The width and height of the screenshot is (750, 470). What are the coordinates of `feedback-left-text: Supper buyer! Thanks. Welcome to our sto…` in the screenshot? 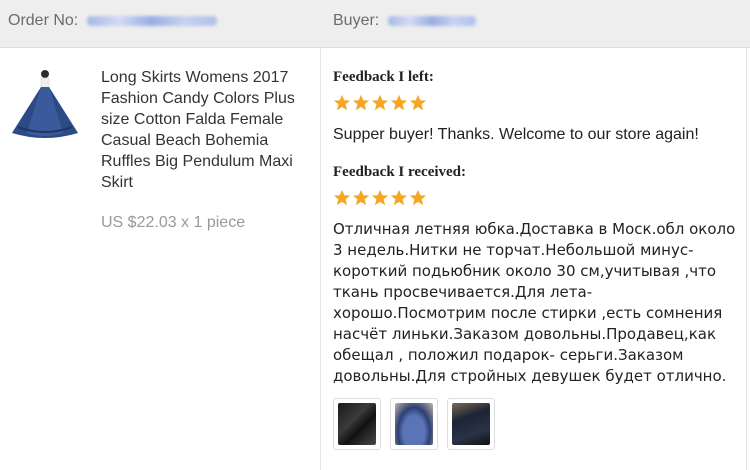 It's located at (516, 134).